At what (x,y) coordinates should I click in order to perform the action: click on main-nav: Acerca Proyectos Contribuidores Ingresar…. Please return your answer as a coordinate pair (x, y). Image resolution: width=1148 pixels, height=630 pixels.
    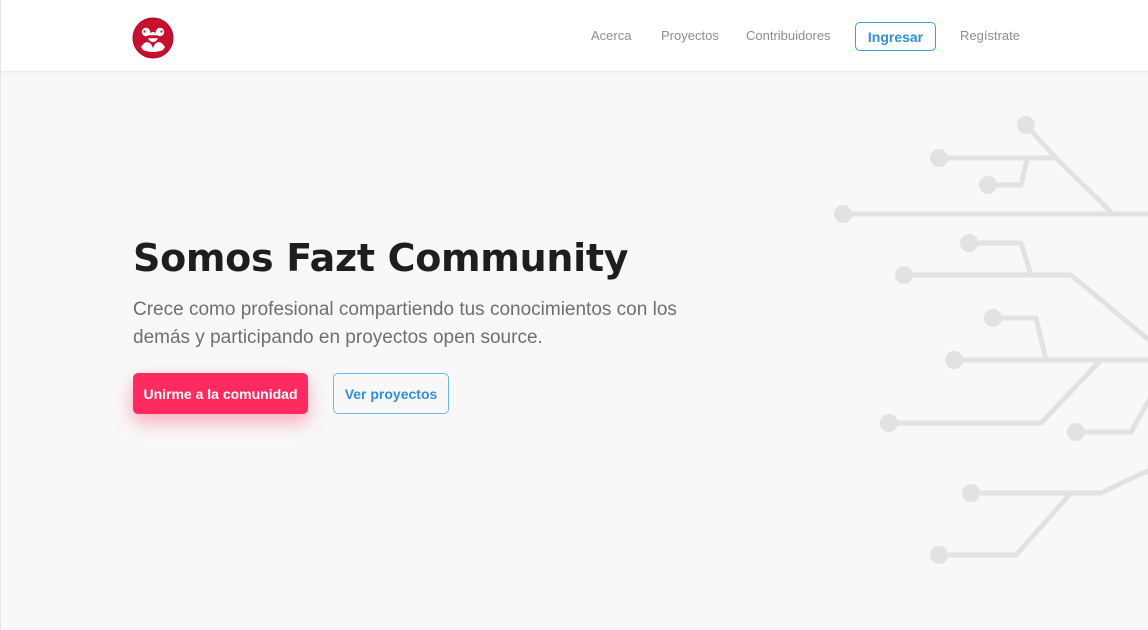
    Looking at the image, I should click on (574, 36).